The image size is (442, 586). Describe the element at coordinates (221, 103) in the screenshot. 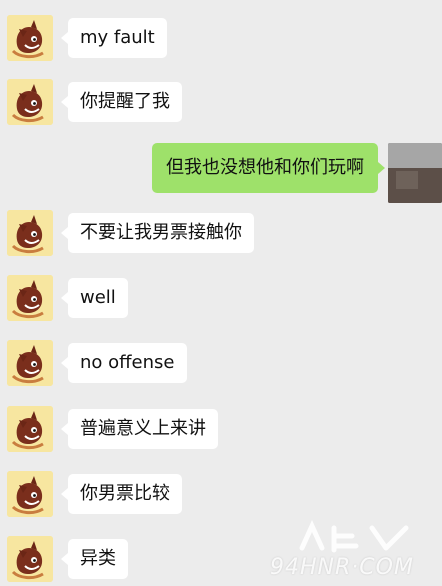

I see `message-row: 你提醒了我` at that location.